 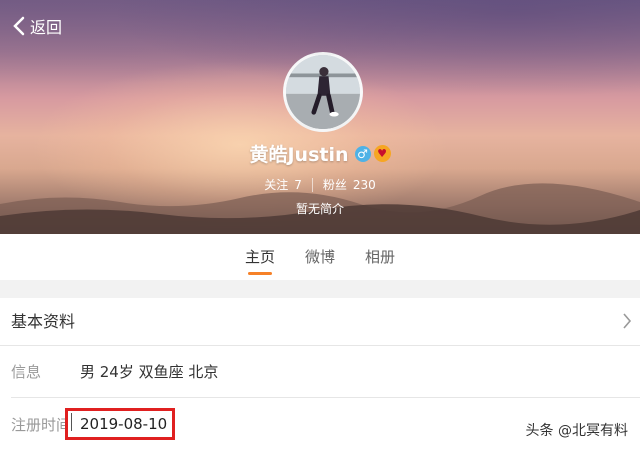 I want to click on chevron-left-icon, so click(x=19, y=26).